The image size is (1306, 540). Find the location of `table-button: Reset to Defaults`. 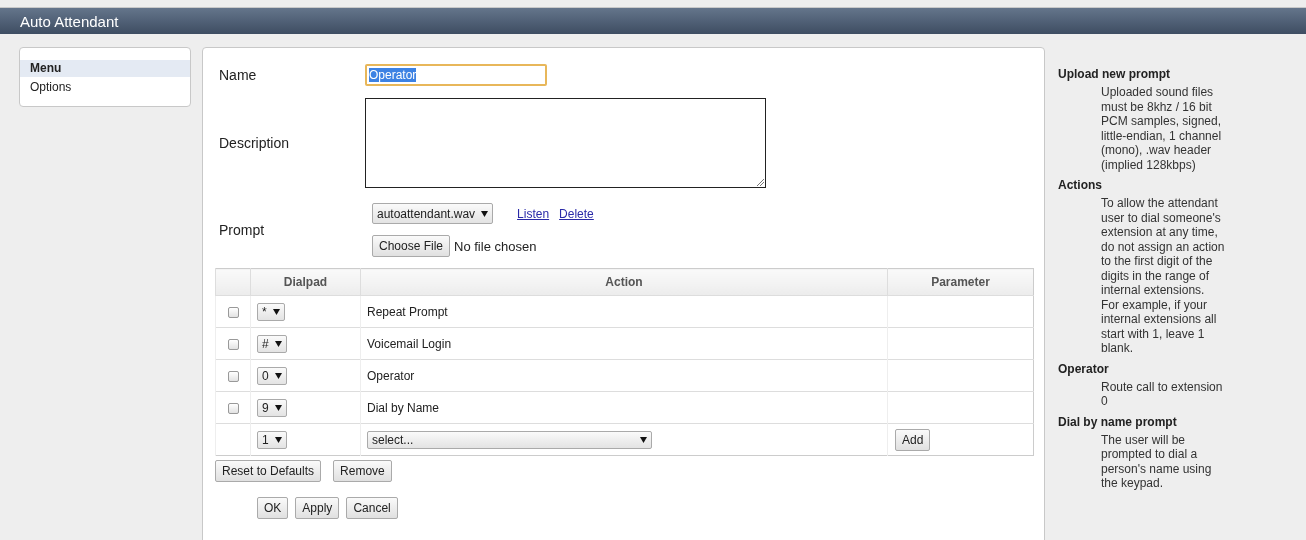

table-button: Reset to Defaults is located at coordinates (268, 471).